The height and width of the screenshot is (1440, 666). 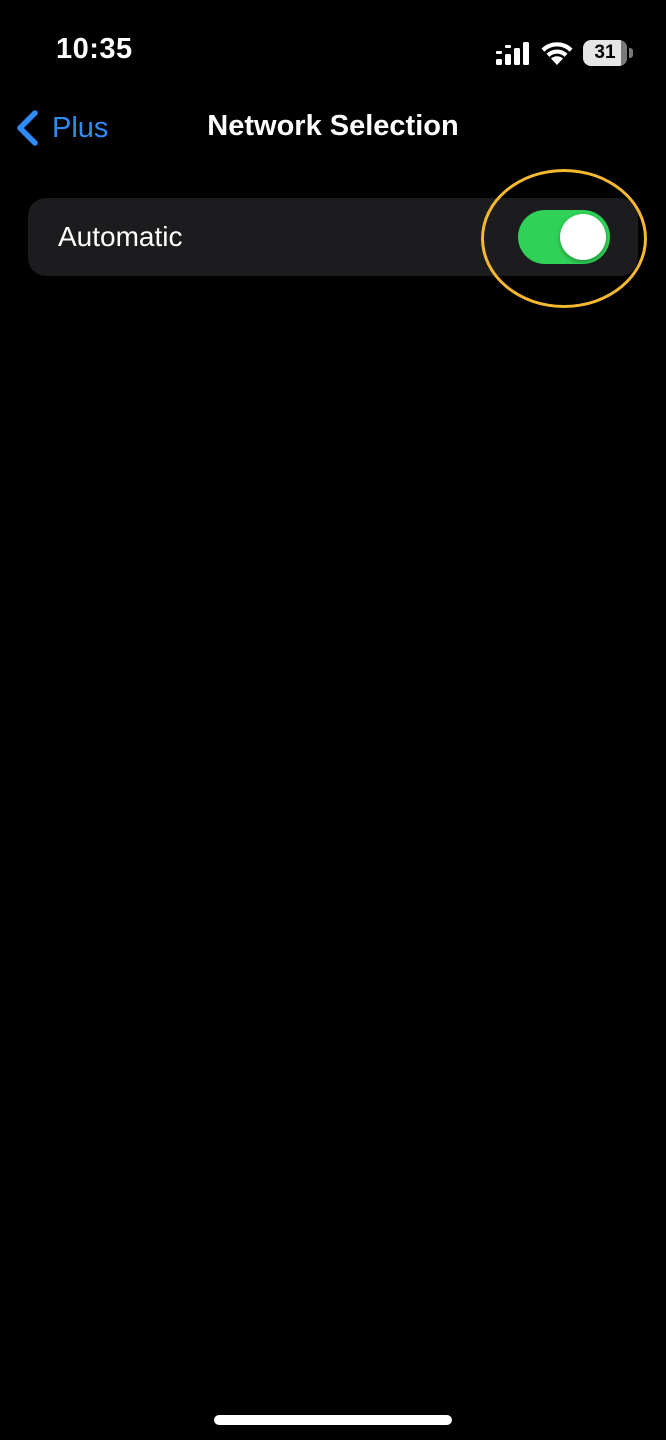 What do you see at coordinates (333, 50) in the screenshot?
I see `status-bar: 10:35 31` at bounding box center [333, 50].